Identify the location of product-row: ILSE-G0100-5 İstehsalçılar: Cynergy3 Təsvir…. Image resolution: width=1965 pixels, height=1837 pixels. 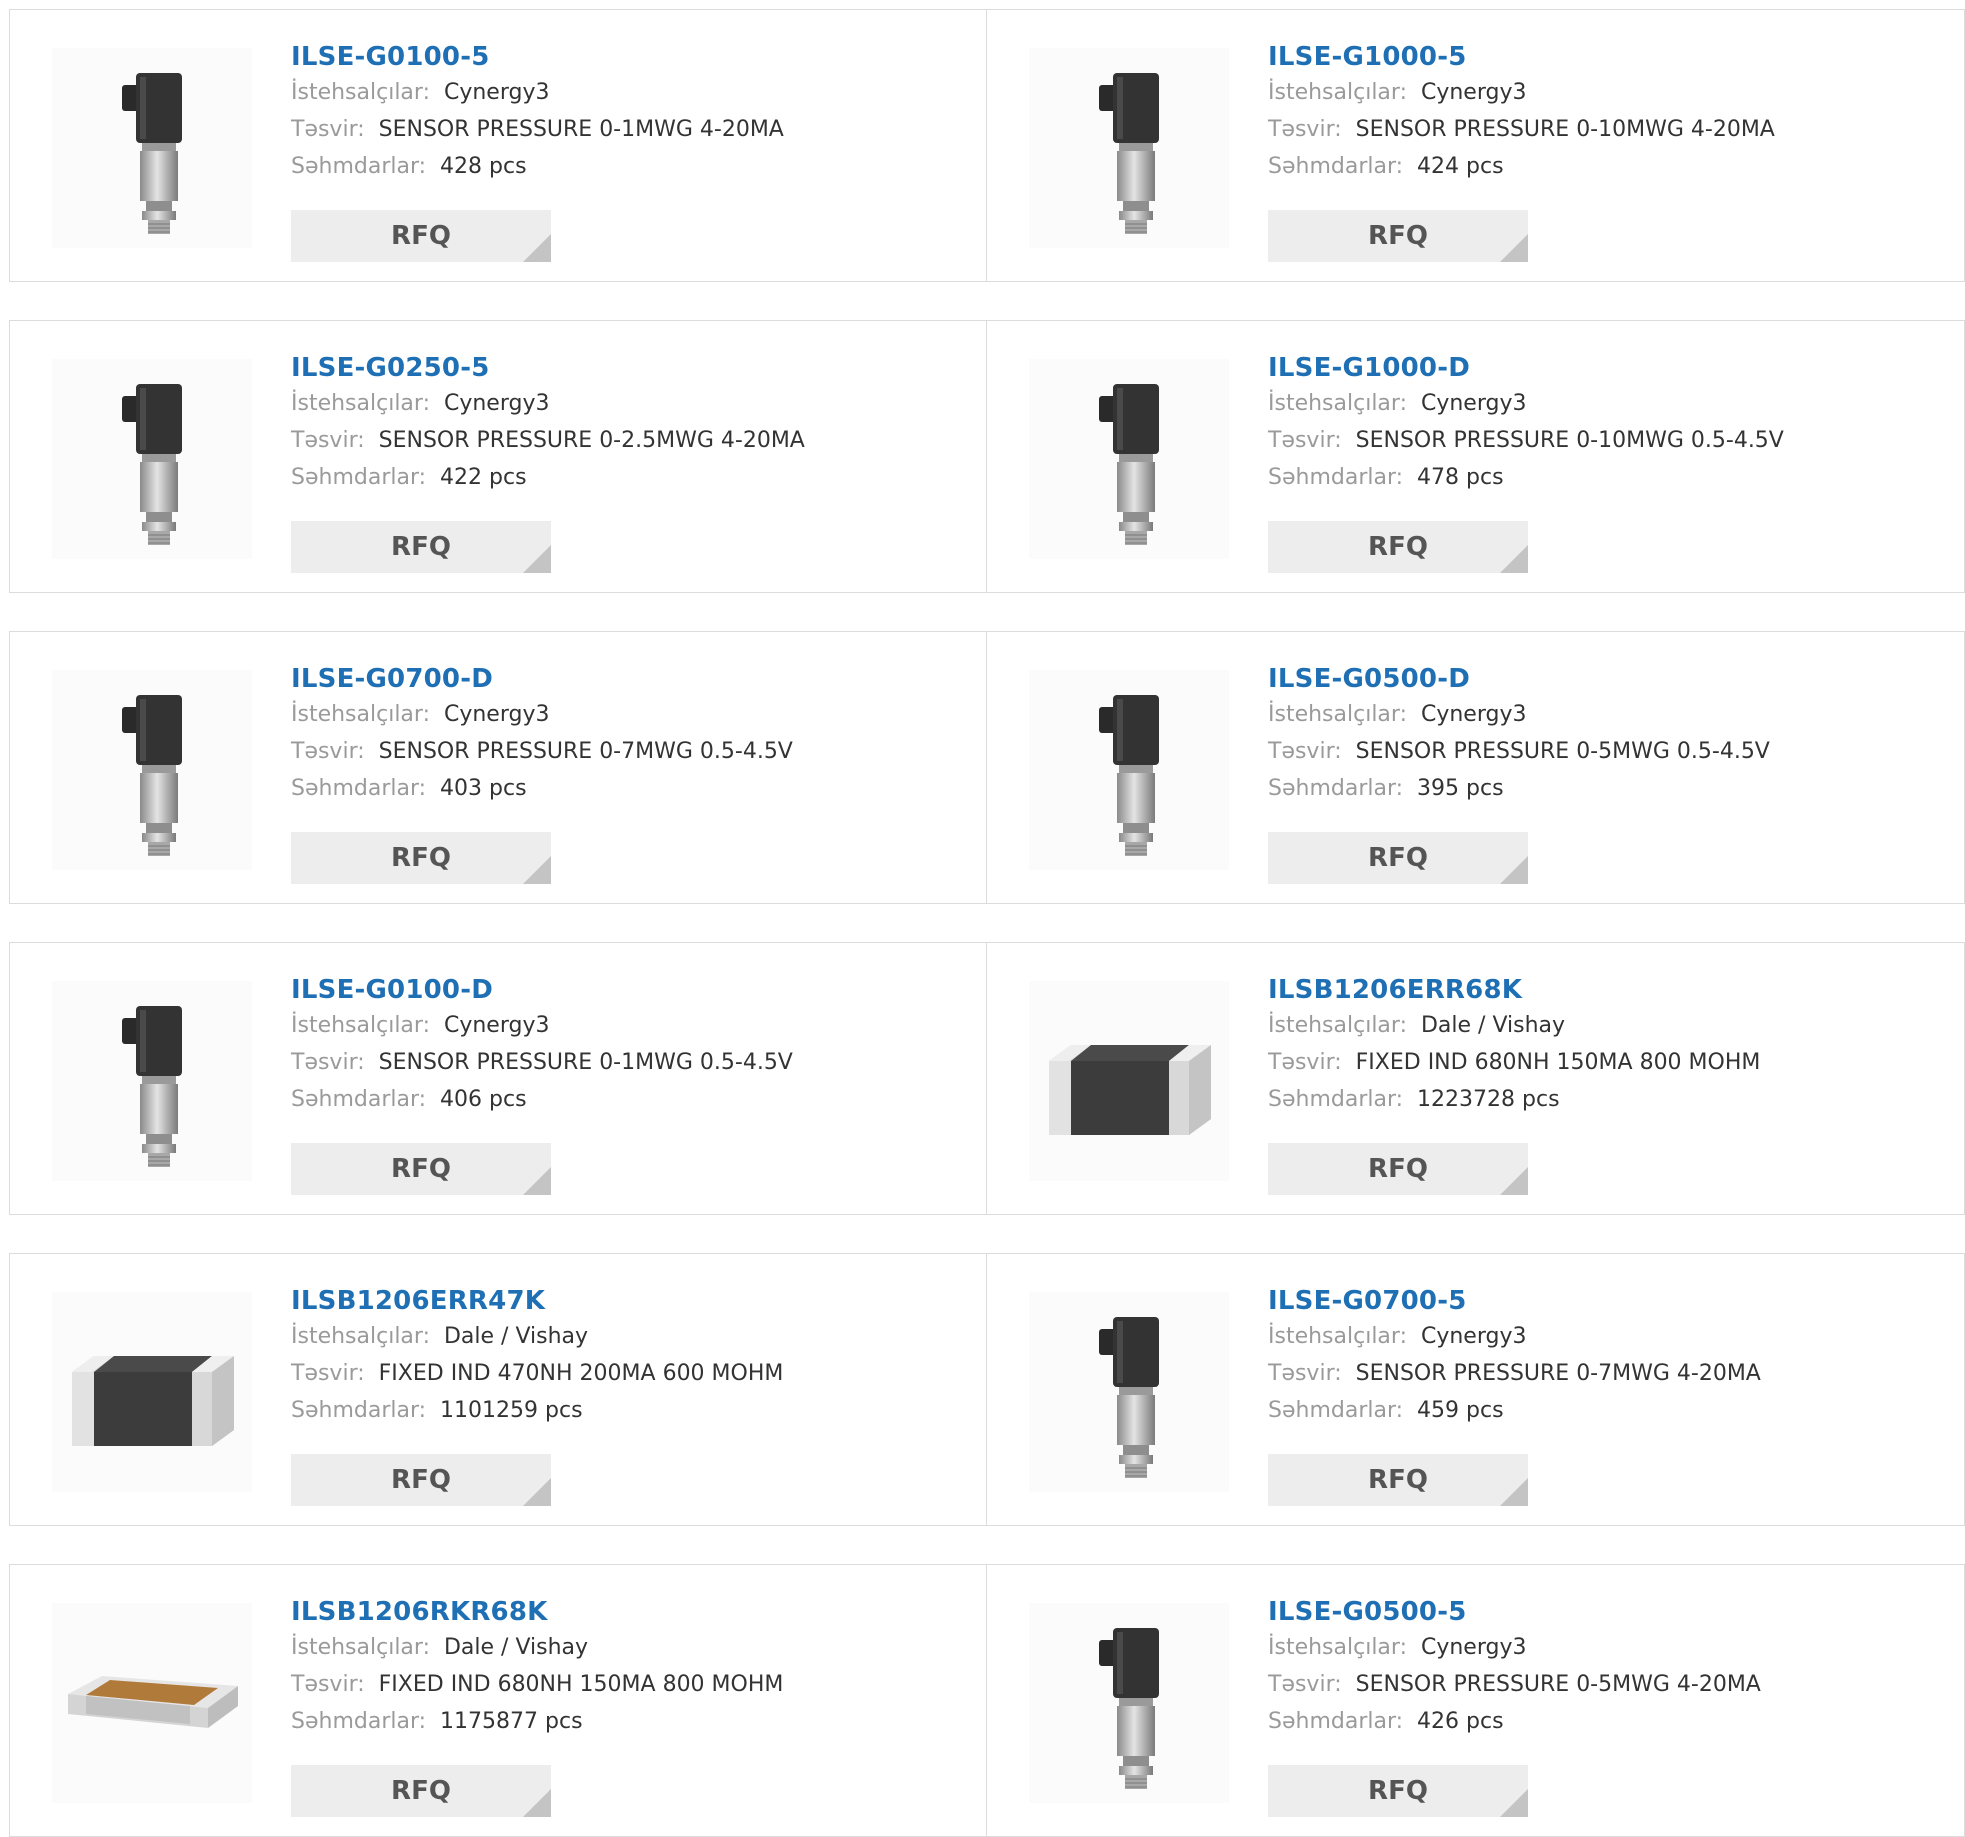
(987, 145).